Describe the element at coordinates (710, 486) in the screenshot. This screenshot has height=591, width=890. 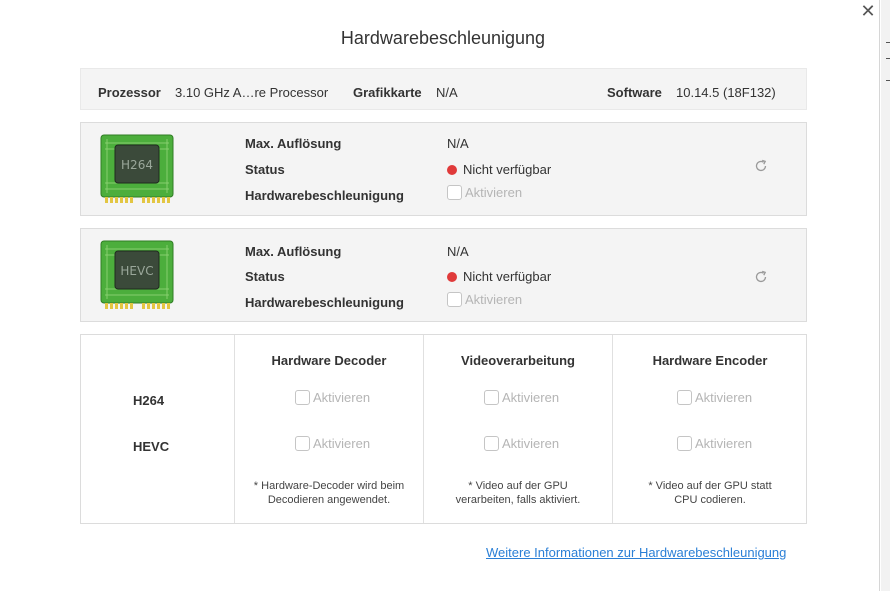
I see `note-line: * Video auf der GPU statt` at that location.